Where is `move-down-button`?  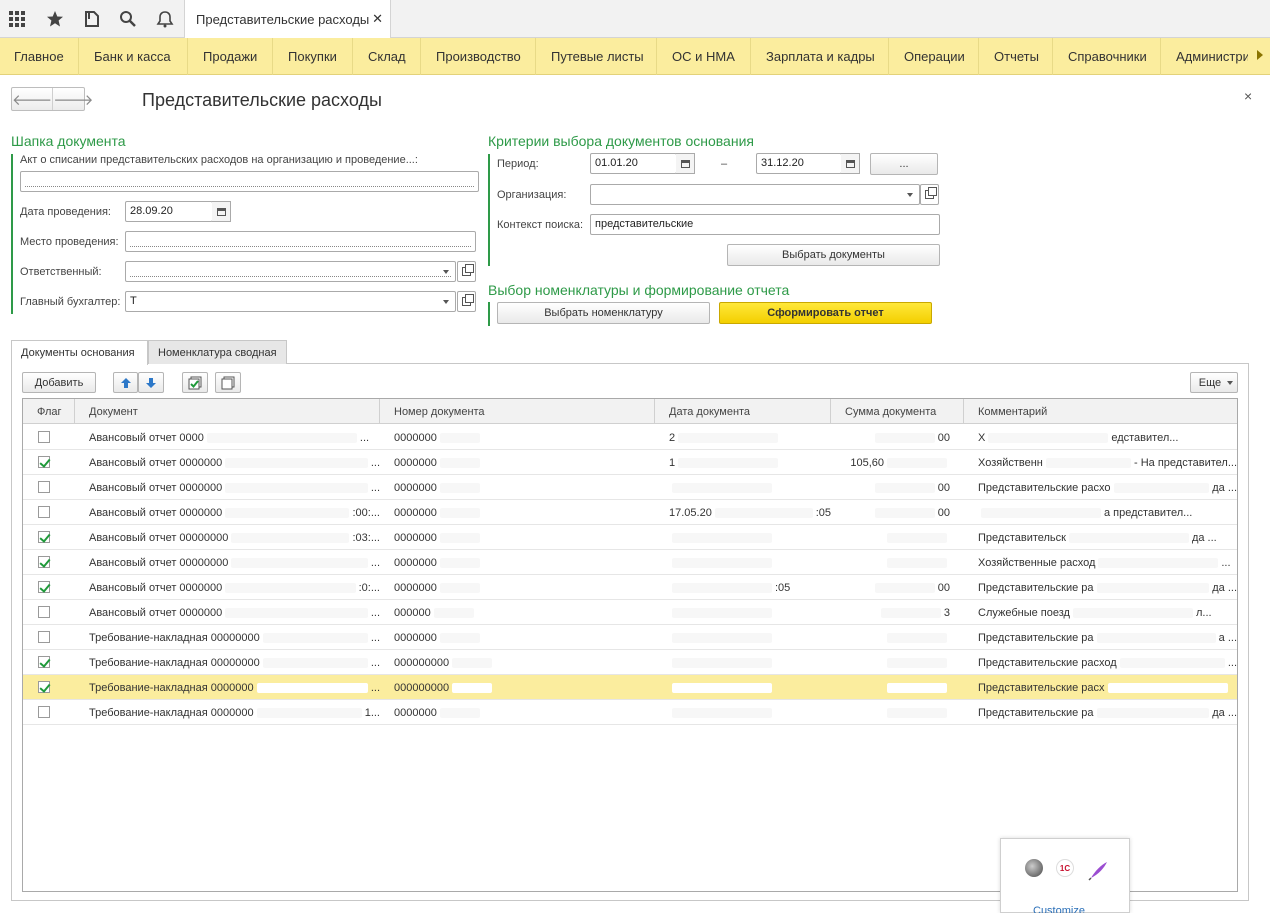
move-down-button is located at coordinates (151, 382).